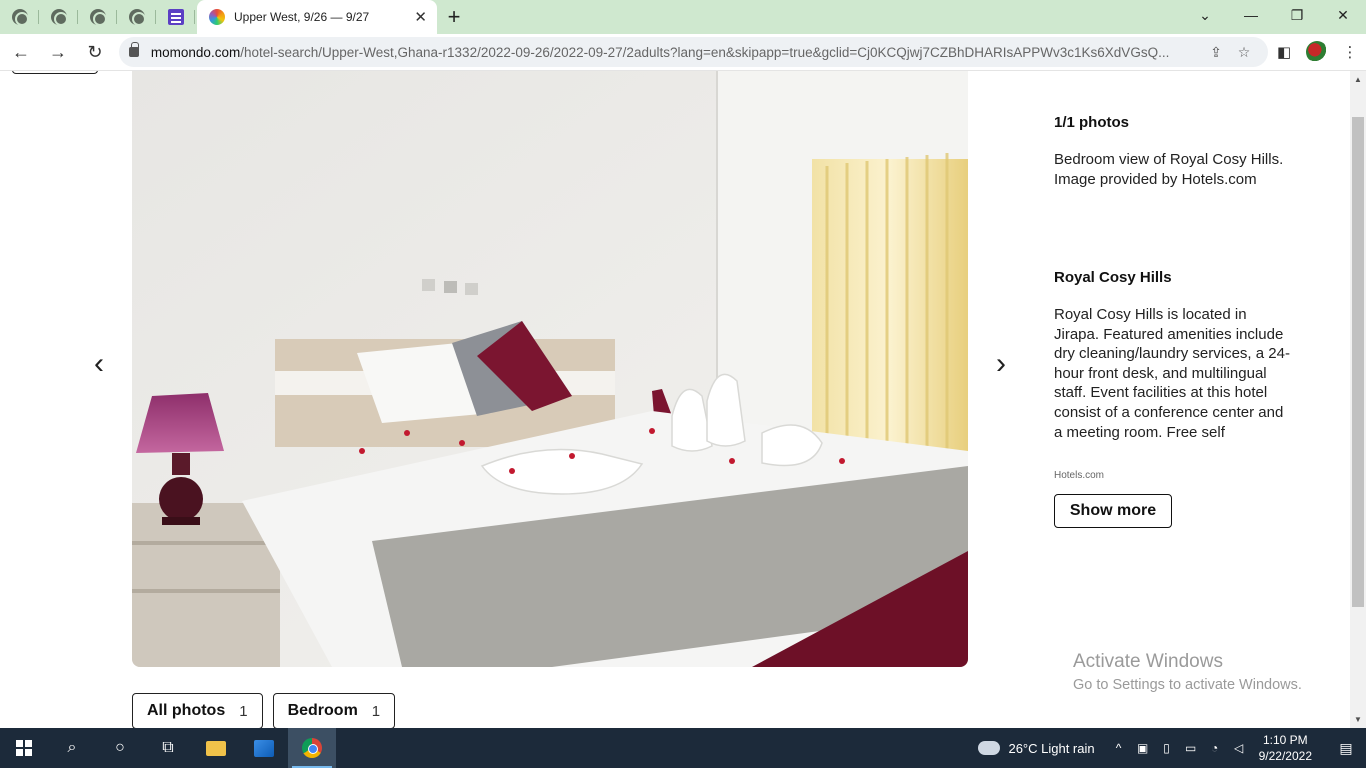 Image resolution: width=1366 pixels, height=768 pixels. Describe the element at coordinates (1251, 15) in the screenshot. I see `minimize-icon: —` at that location.